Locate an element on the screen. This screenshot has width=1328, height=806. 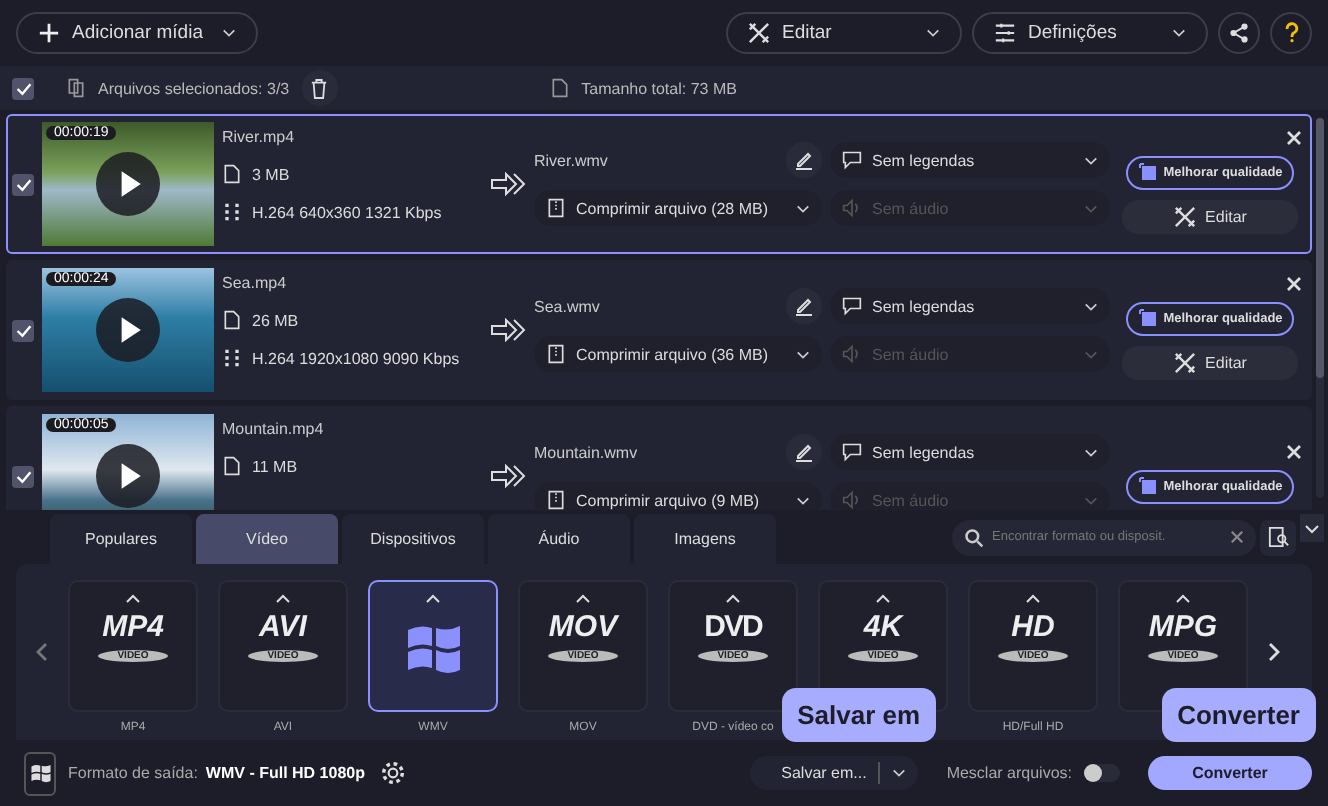
edit-menu-button: Editar is located at coordinates (844, 33).